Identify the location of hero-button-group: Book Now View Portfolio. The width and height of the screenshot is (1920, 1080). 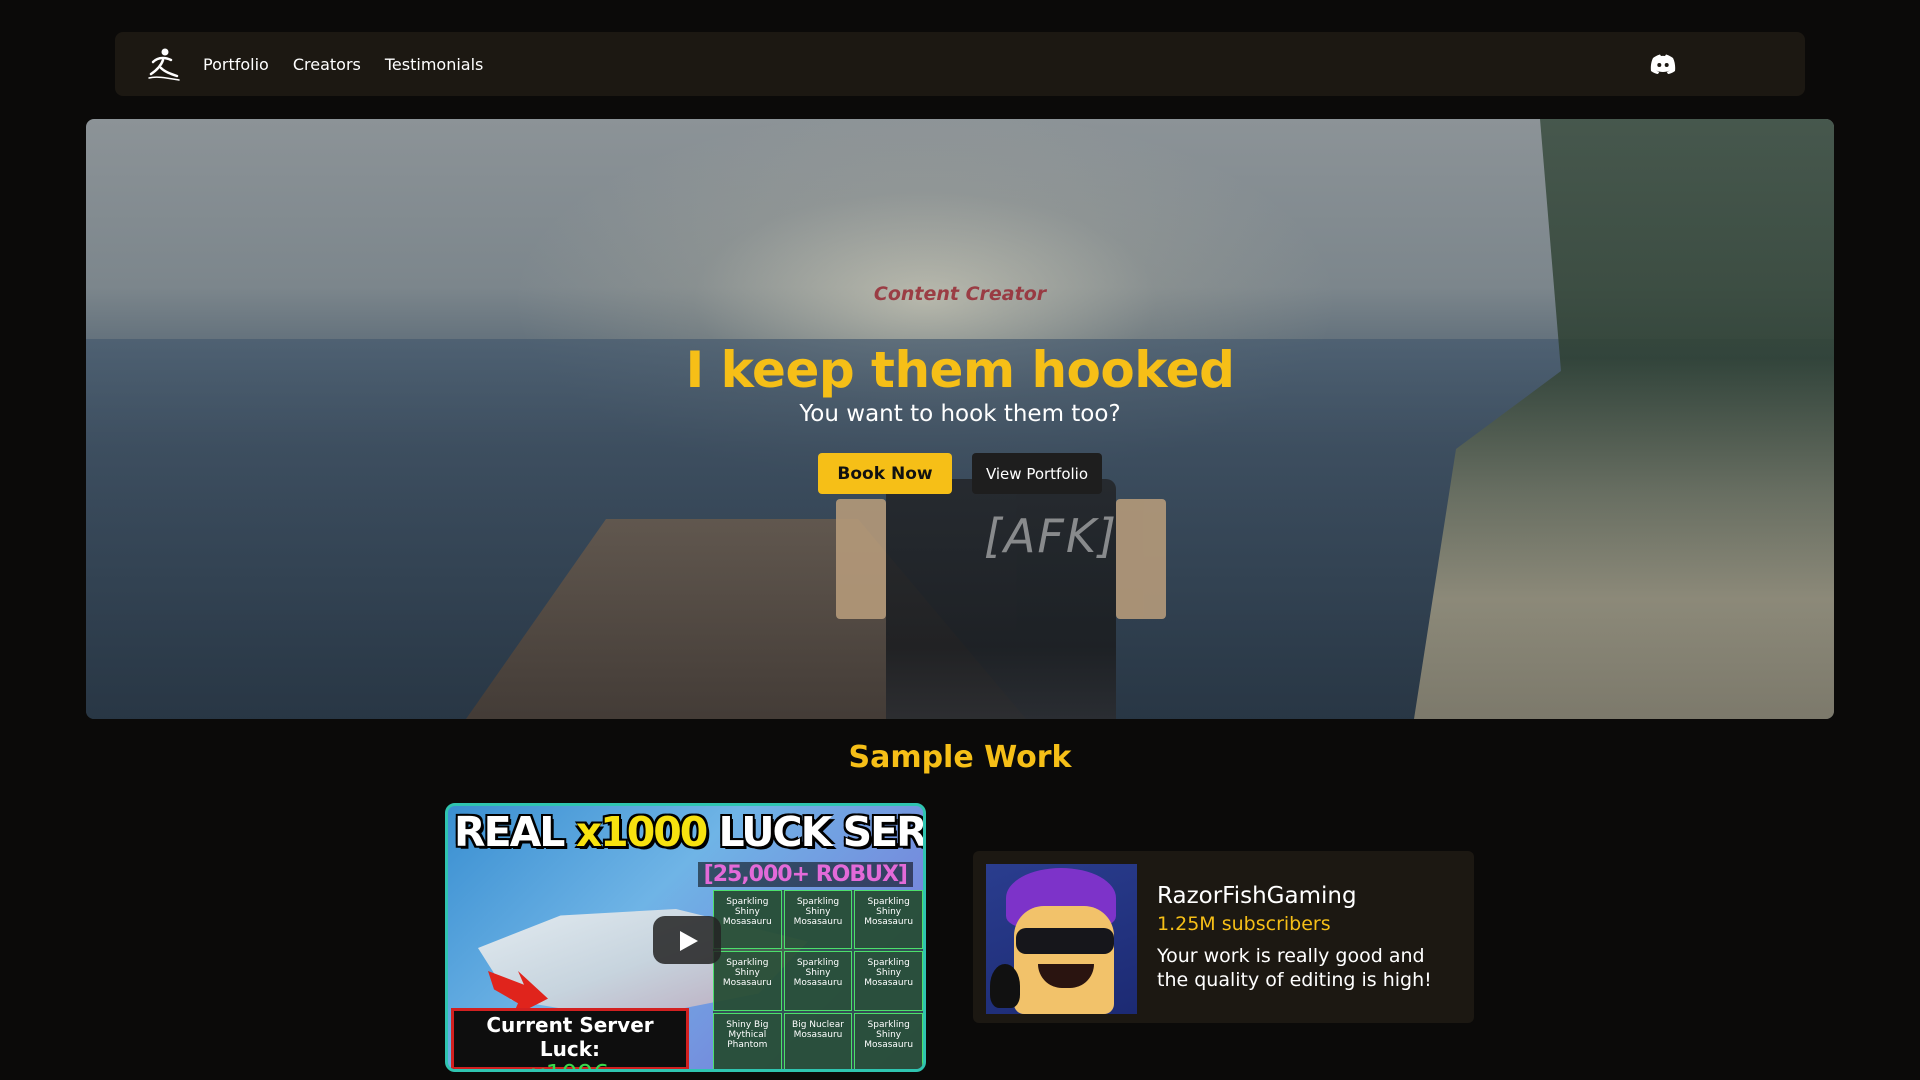
(960, 473).